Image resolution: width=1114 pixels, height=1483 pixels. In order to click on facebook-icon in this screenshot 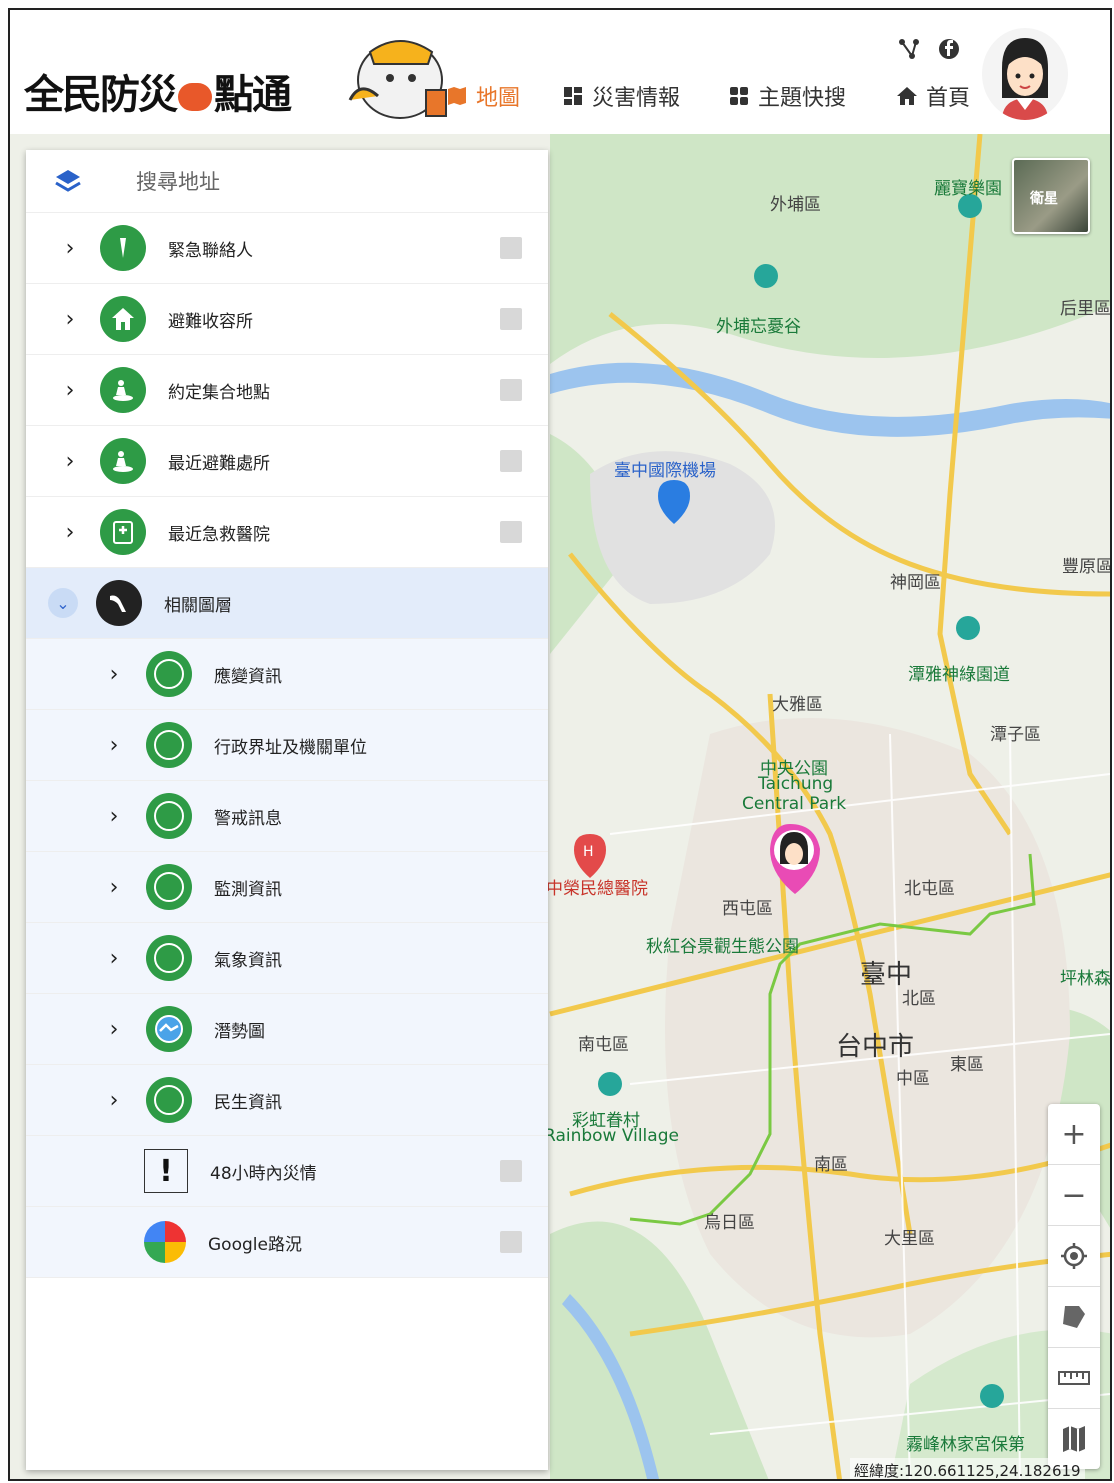, I will do `click(949, 49)`.